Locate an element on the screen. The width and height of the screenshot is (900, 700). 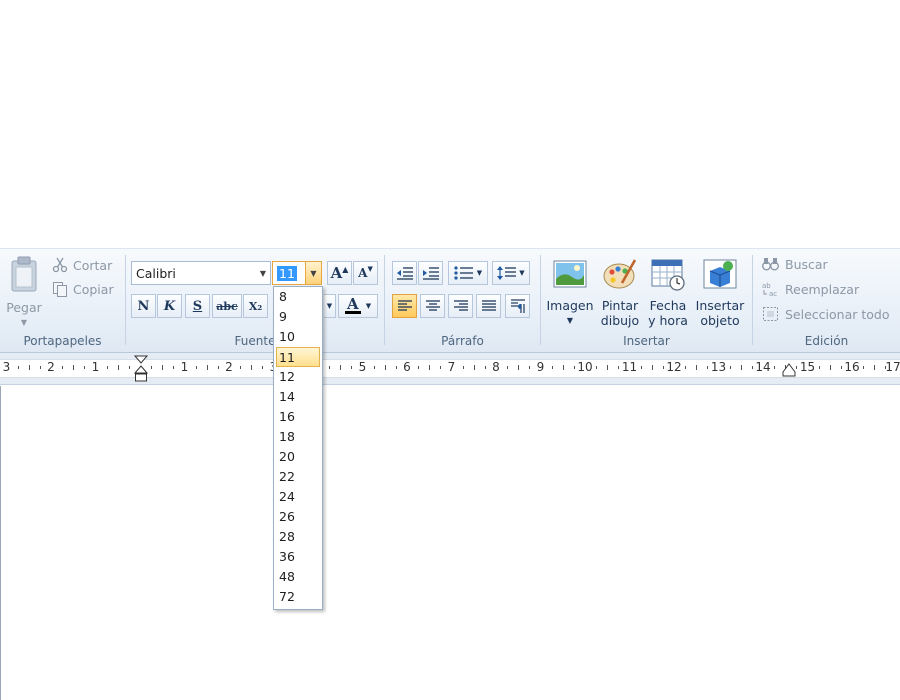
align-right-icon is located at coordinates (460, 305).